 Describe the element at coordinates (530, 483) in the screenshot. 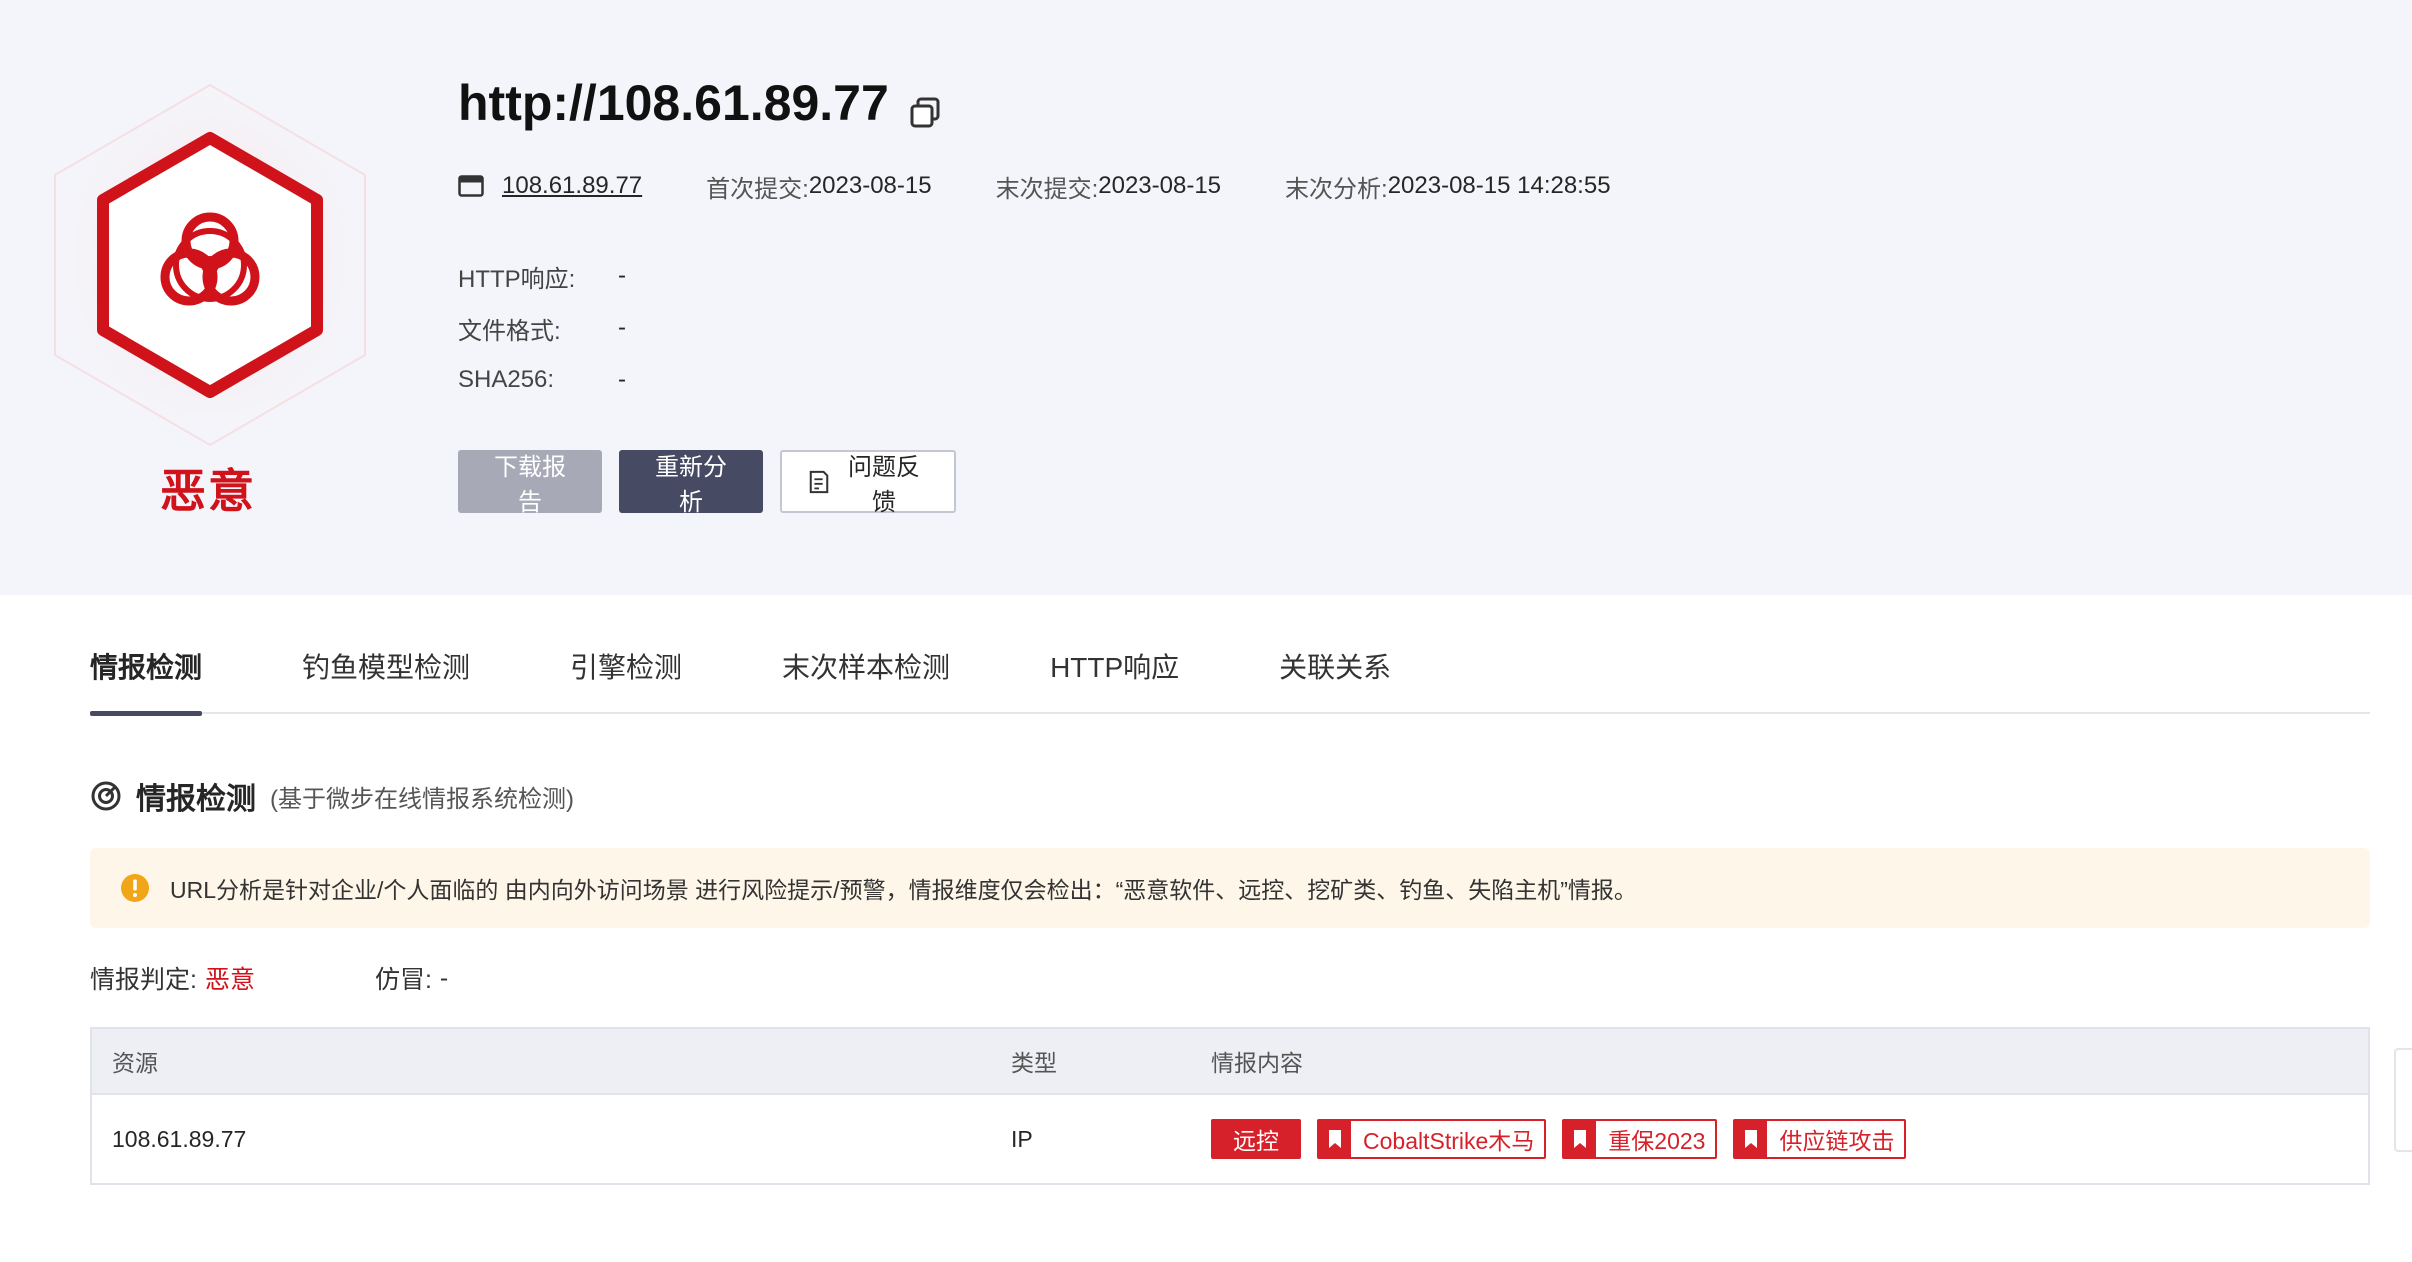

I see `download-report-button: 下载报告` at that location.